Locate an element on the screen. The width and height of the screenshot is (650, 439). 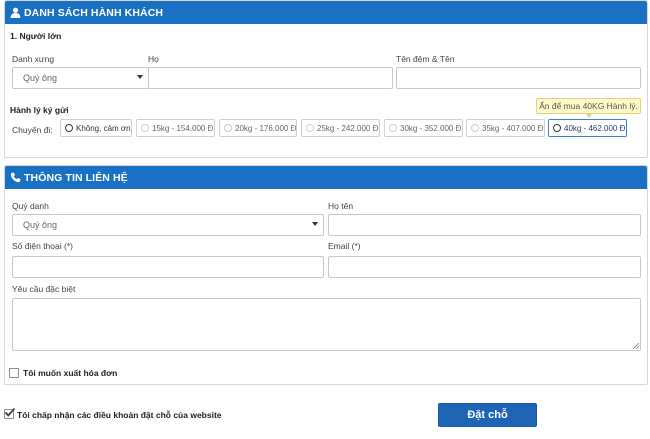
baggage-option-35kg: 35kg - 407.000 Đ is located at coordinates (505, 128).